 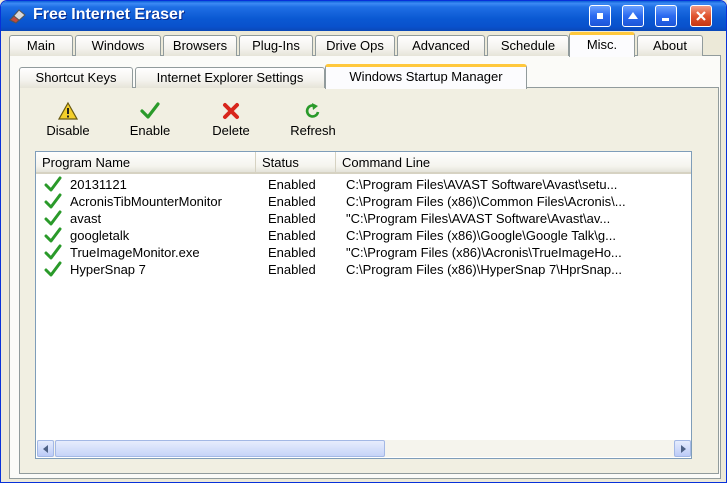 I want to click on disable-button: Disable, so click(x=68, y=119).